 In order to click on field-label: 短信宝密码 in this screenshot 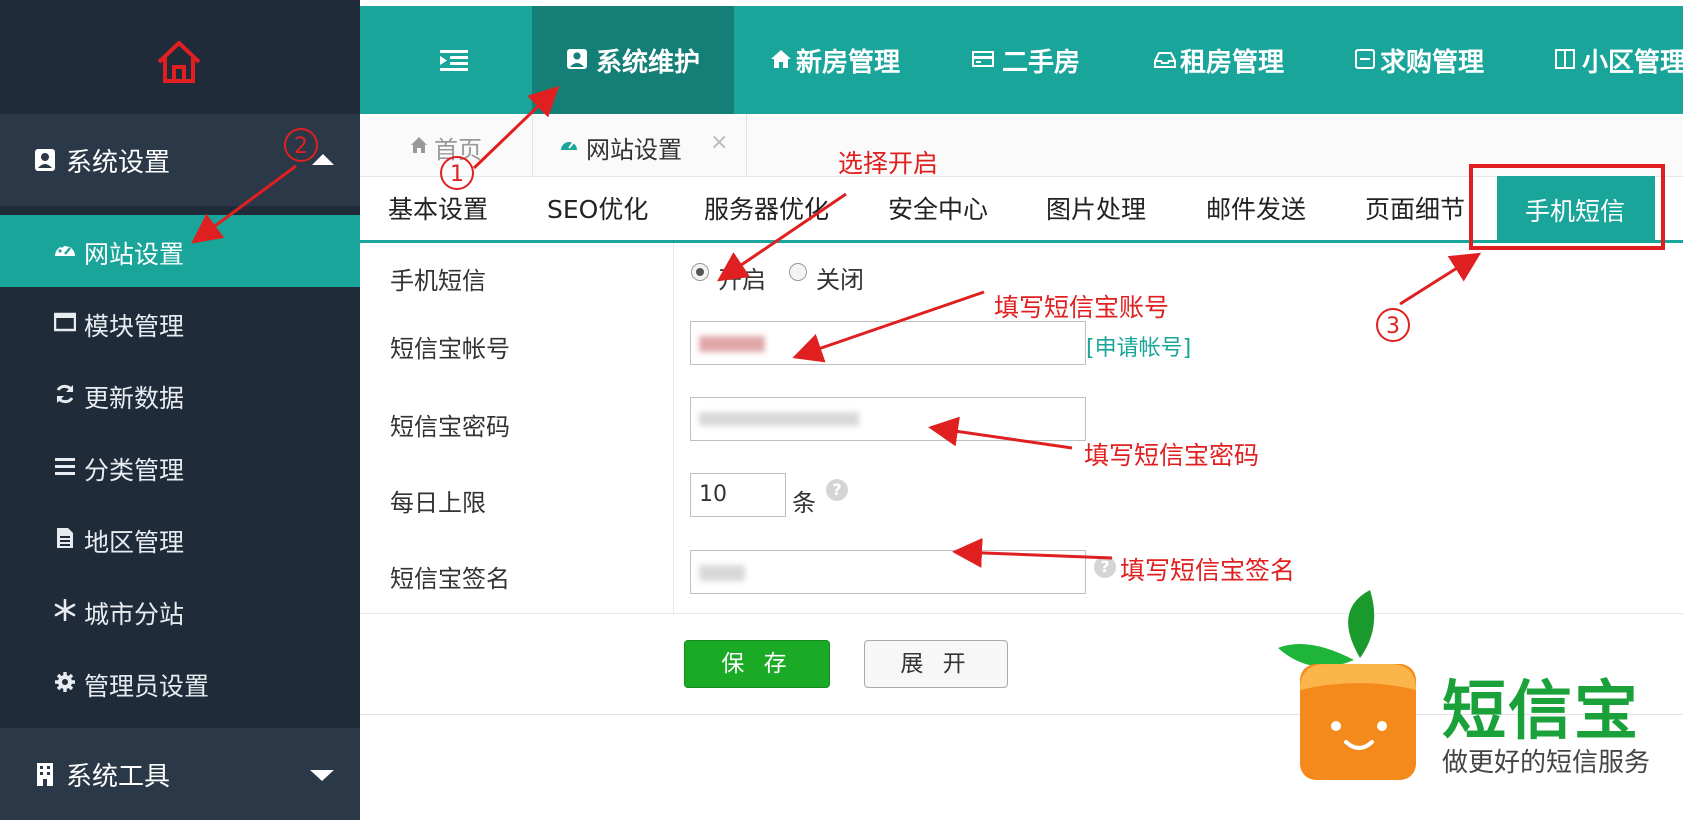, I will do `click(450, 427)`.